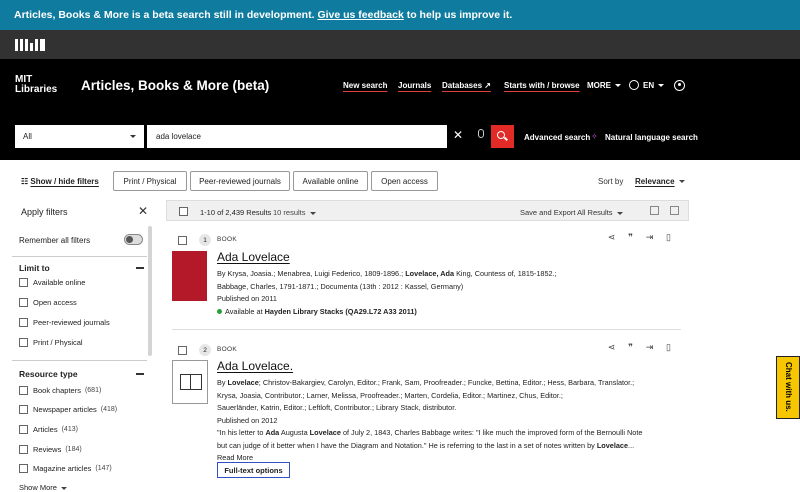 Image resolution: width=800 pixels, height=492 pixels. What do you see at coordinates (52, 282) in the screenshot?
I see `filter-available-online: Available online` at bounding box center [52, 282].